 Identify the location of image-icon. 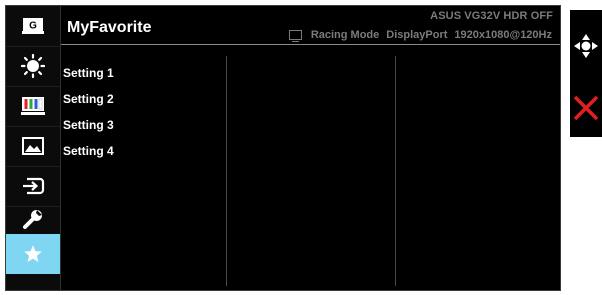
(33, 146).